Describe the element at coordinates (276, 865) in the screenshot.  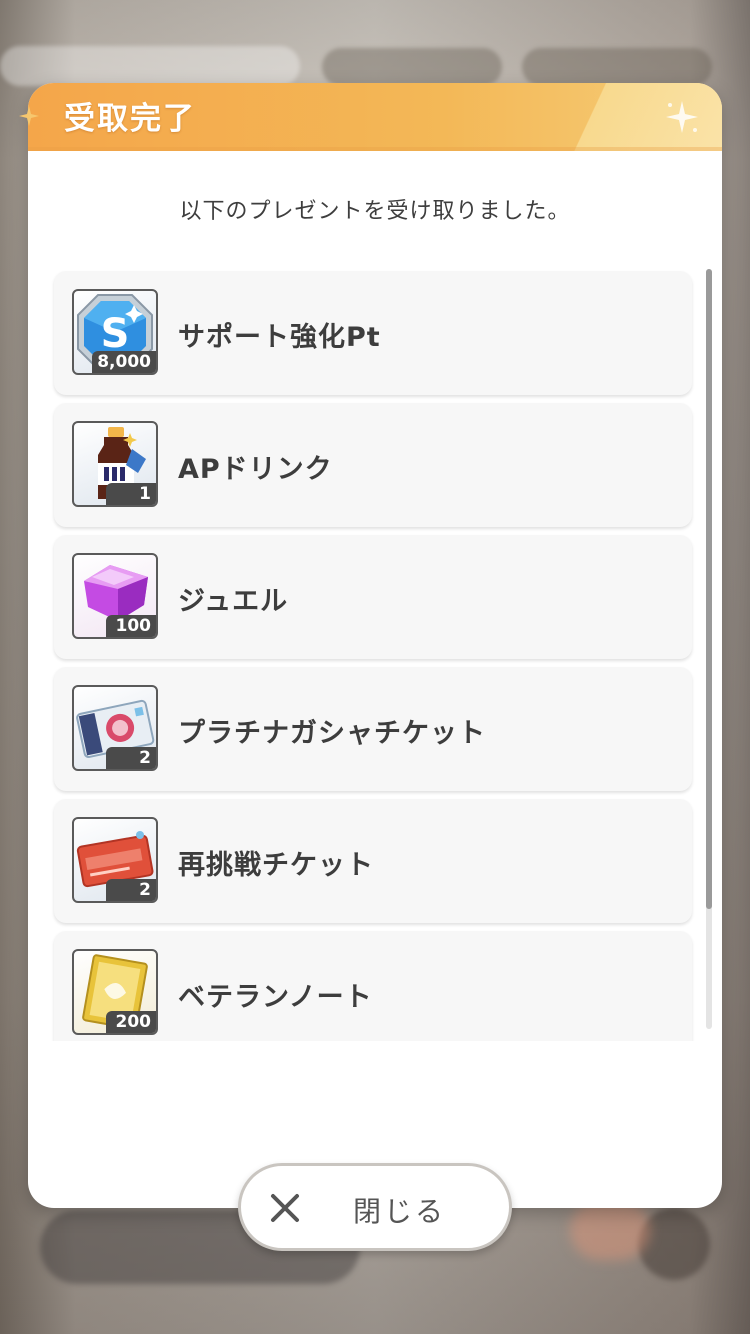
I see `item-name: 再挑戦チケット` at that location.